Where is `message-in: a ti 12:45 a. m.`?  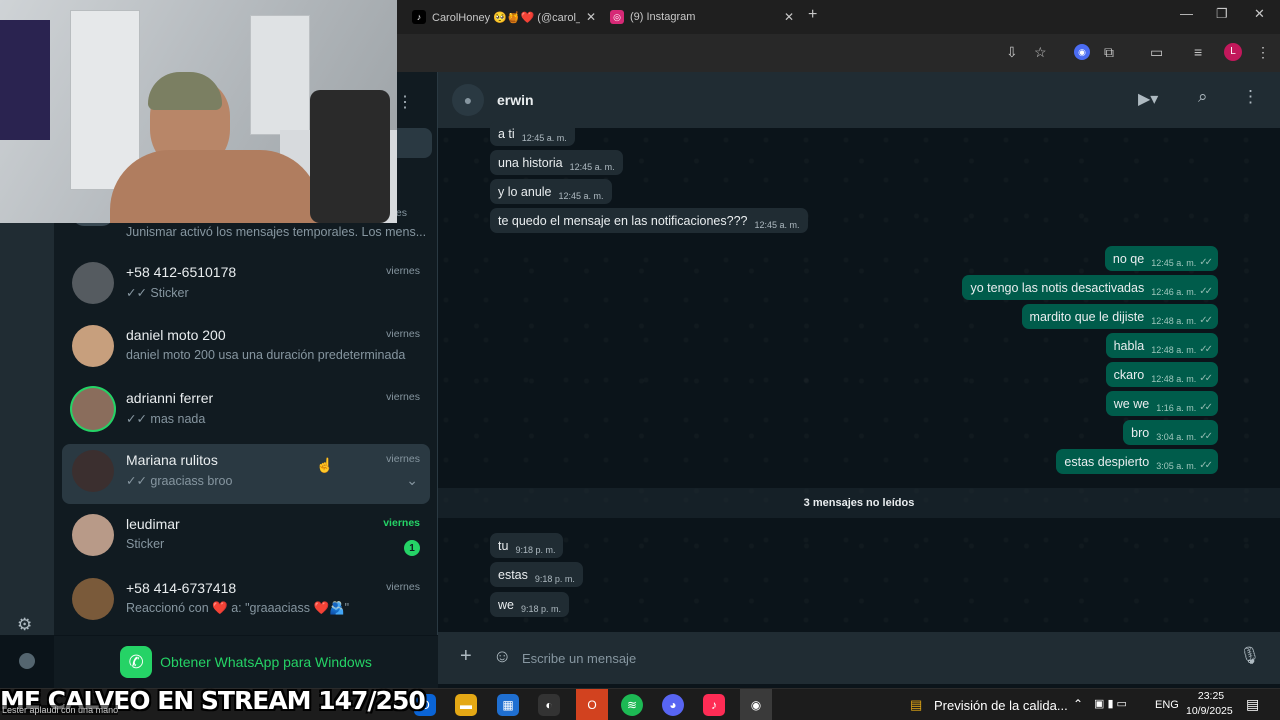
message-in: a ti 12:45 a. m. is located at coordinates (532, 133).